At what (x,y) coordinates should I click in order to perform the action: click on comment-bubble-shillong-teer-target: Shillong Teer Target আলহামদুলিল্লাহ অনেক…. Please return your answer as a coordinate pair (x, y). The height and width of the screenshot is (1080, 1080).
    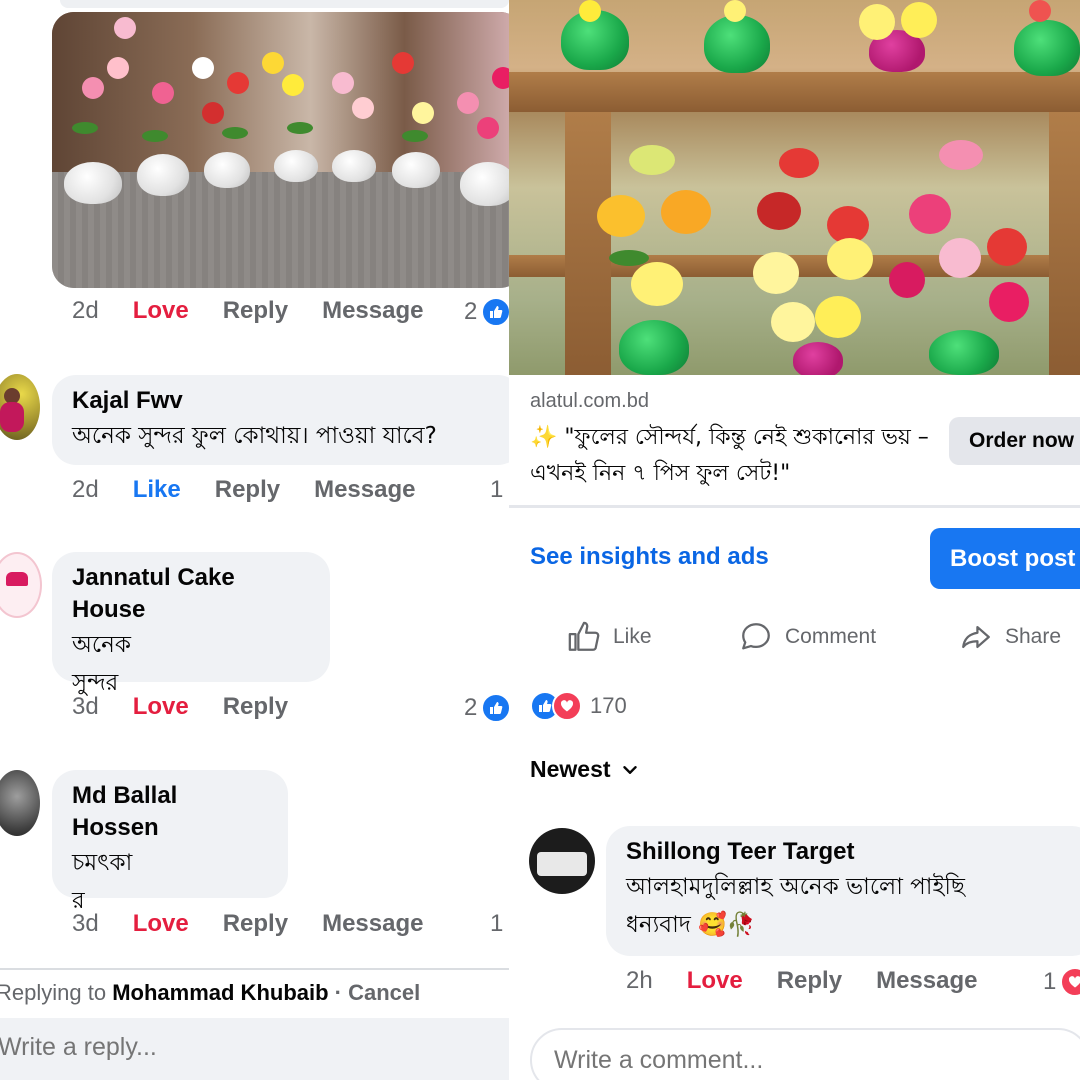
    Looking at the image, I should click on (843, 891).